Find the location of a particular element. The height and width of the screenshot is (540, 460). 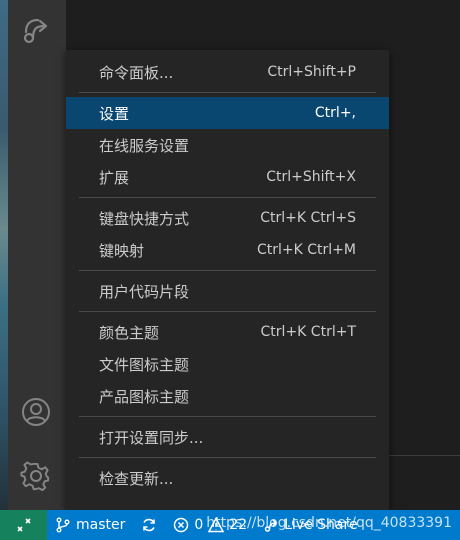

branch-indicator: master is located at coordinates (90, 525).